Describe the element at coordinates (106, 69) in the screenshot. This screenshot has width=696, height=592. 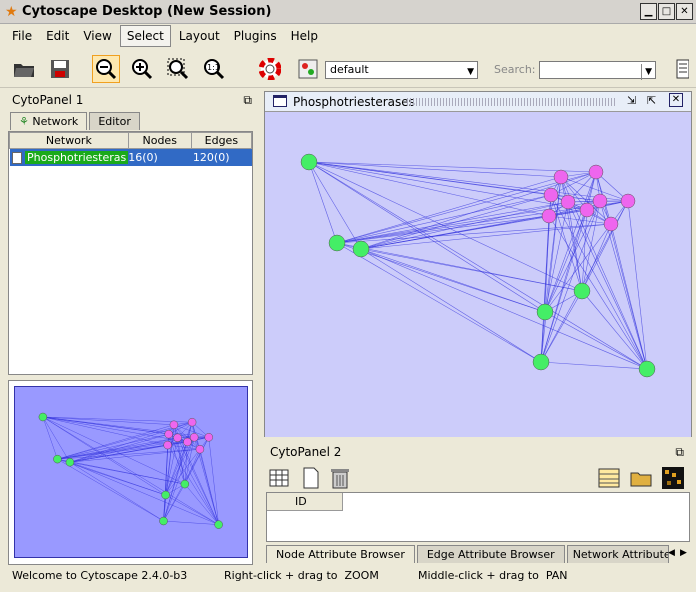
I see `zoom-out-icon` at that location.